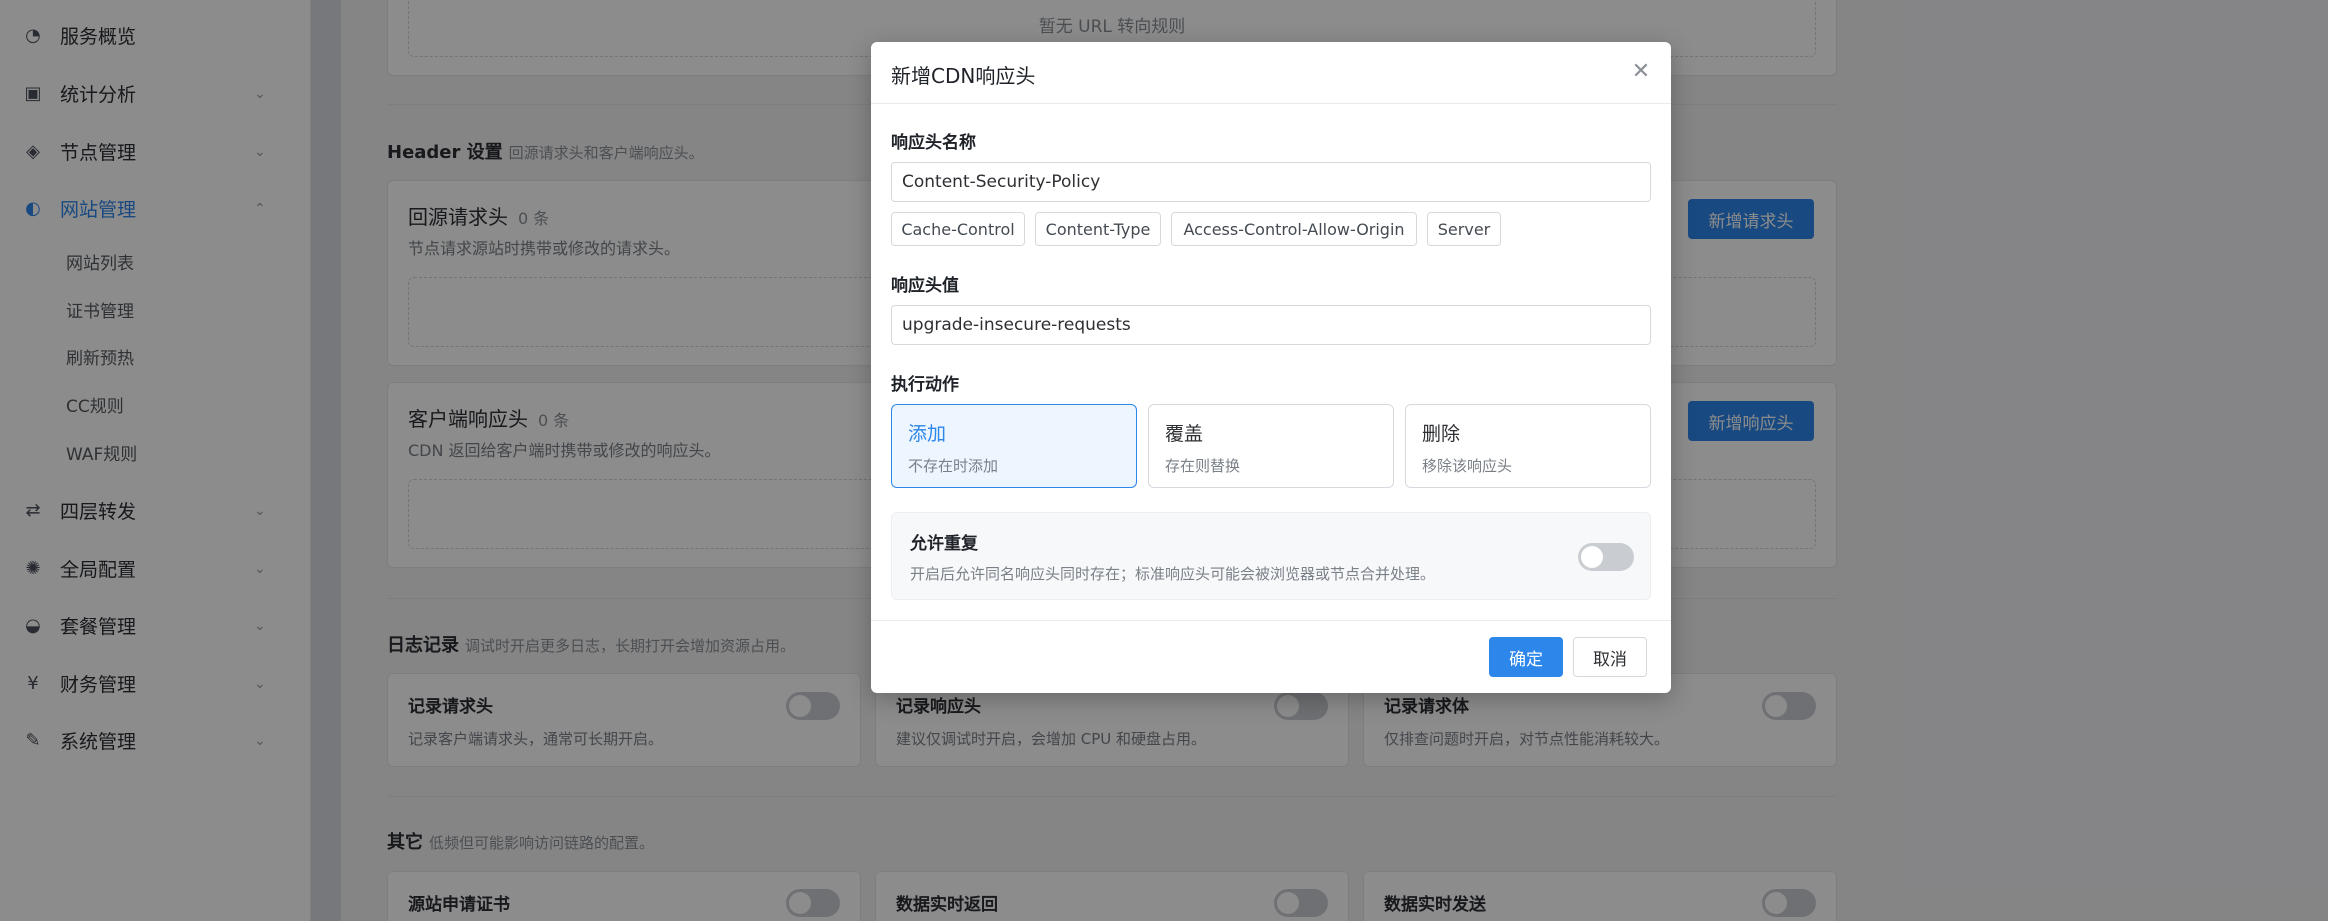  I want to click on header-value-input: upgrade-insecure-requests, so click(1271, 325).